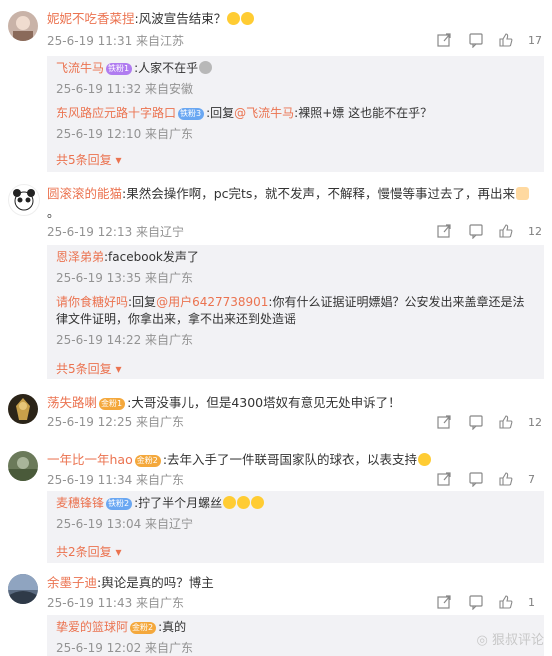 The image size is (552, 656). What do you see at coordinates (125, 340) in the screenshot?
I see `reply-meta: 25-6-19 14:22 来自广东` at bounding box center [125, 340].